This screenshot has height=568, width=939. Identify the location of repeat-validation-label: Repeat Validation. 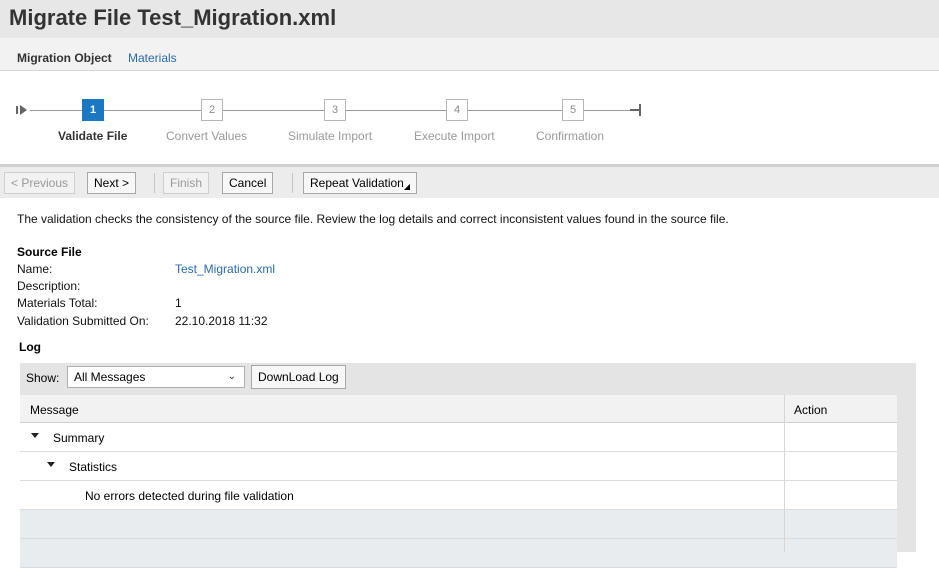
(357, 183).